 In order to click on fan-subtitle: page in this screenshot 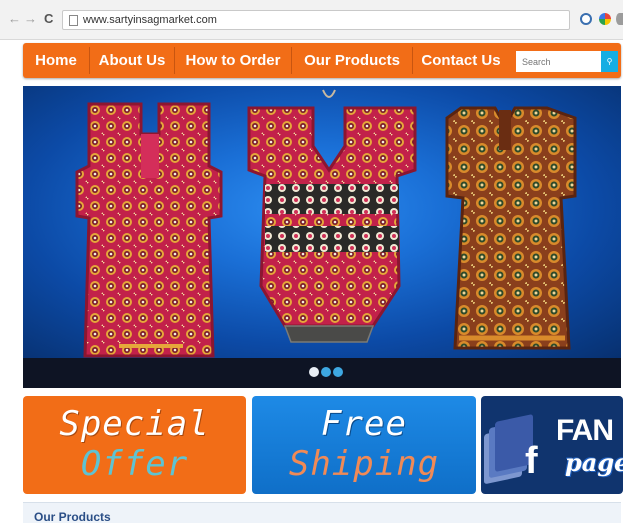, I will do `click(594, 462)`.